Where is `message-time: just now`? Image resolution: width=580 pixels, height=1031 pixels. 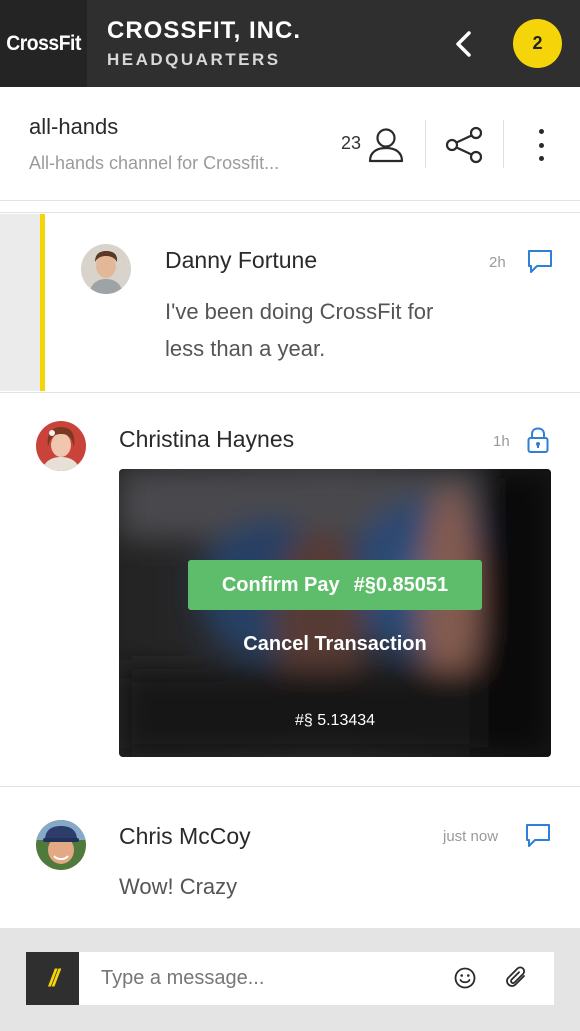 message-time: just now is located at coordinates (471, 836).